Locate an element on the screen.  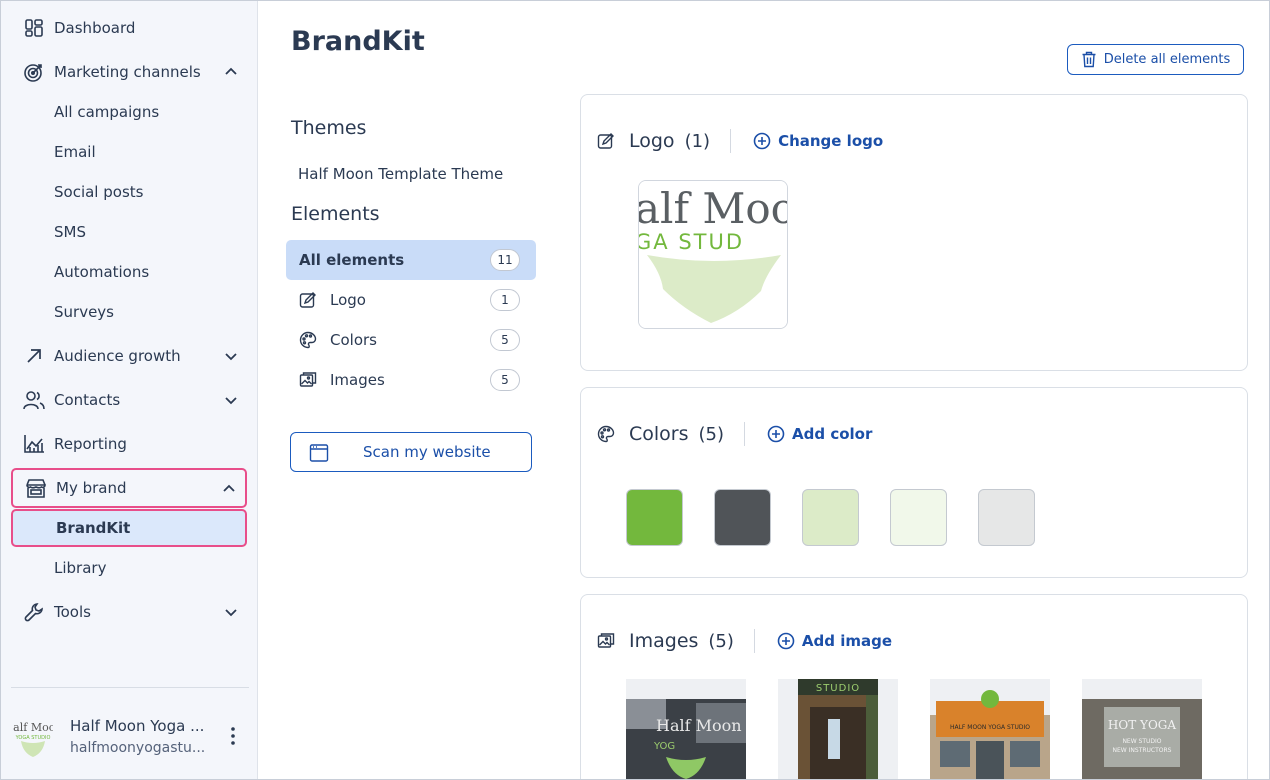
nav-my-brand-label: My brand is located at coordinates (91, 488).